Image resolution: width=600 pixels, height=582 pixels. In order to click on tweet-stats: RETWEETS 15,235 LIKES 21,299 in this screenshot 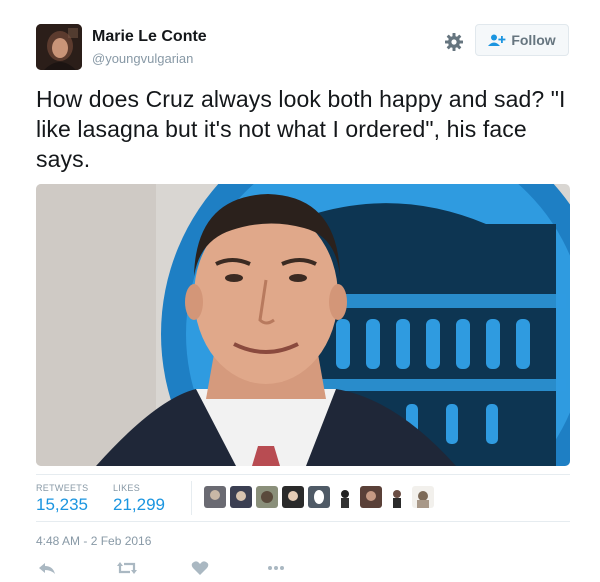, I will do `click(303, 498)`.